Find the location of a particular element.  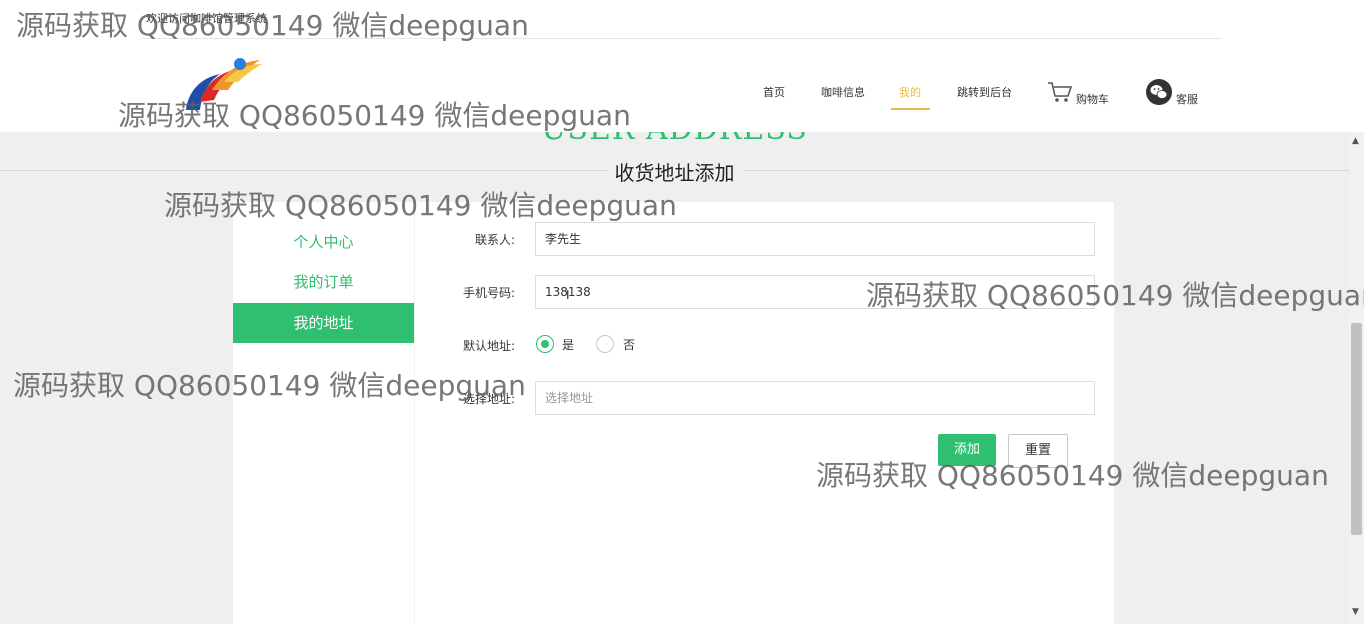

nav-home: 首页 is located at coordinates (774, 92).